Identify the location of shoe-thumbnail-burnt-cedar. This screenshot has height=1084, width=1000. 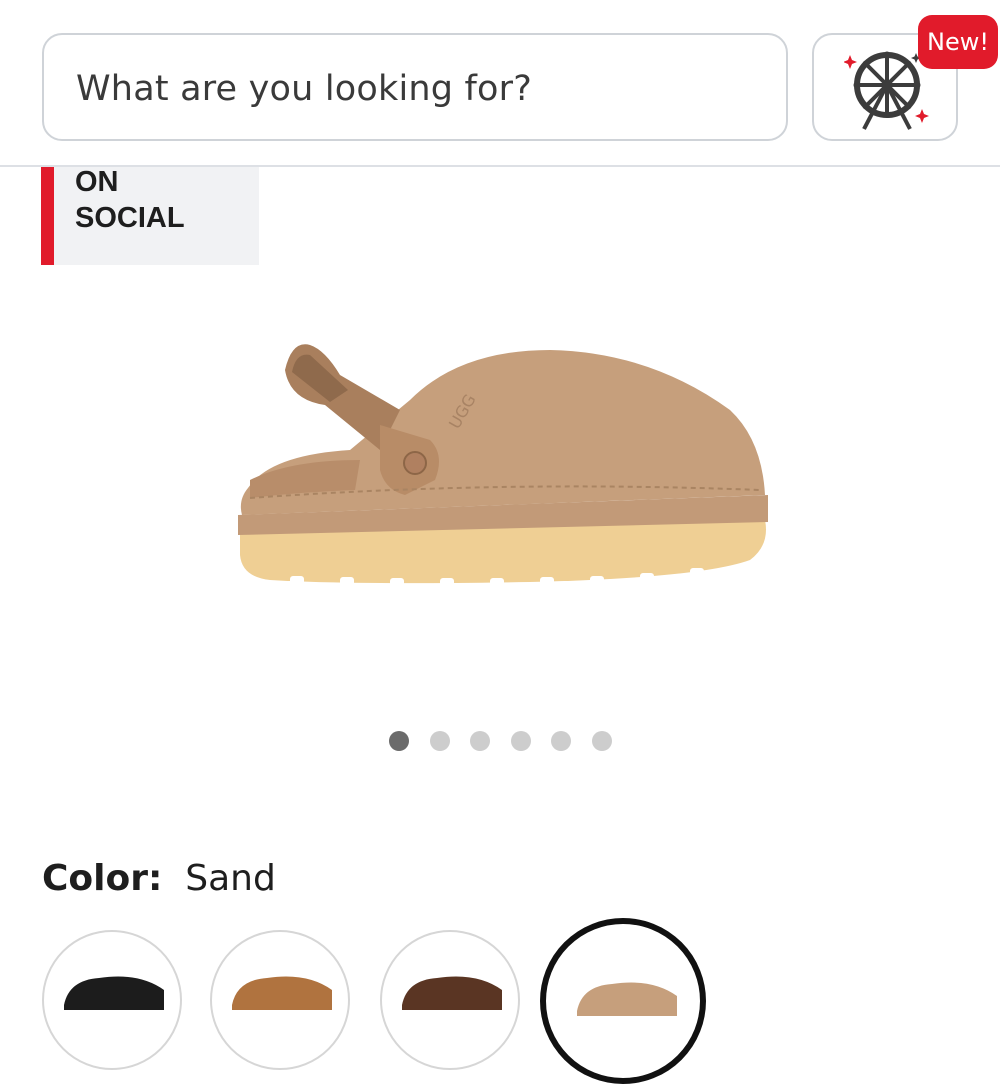
(452, 993).